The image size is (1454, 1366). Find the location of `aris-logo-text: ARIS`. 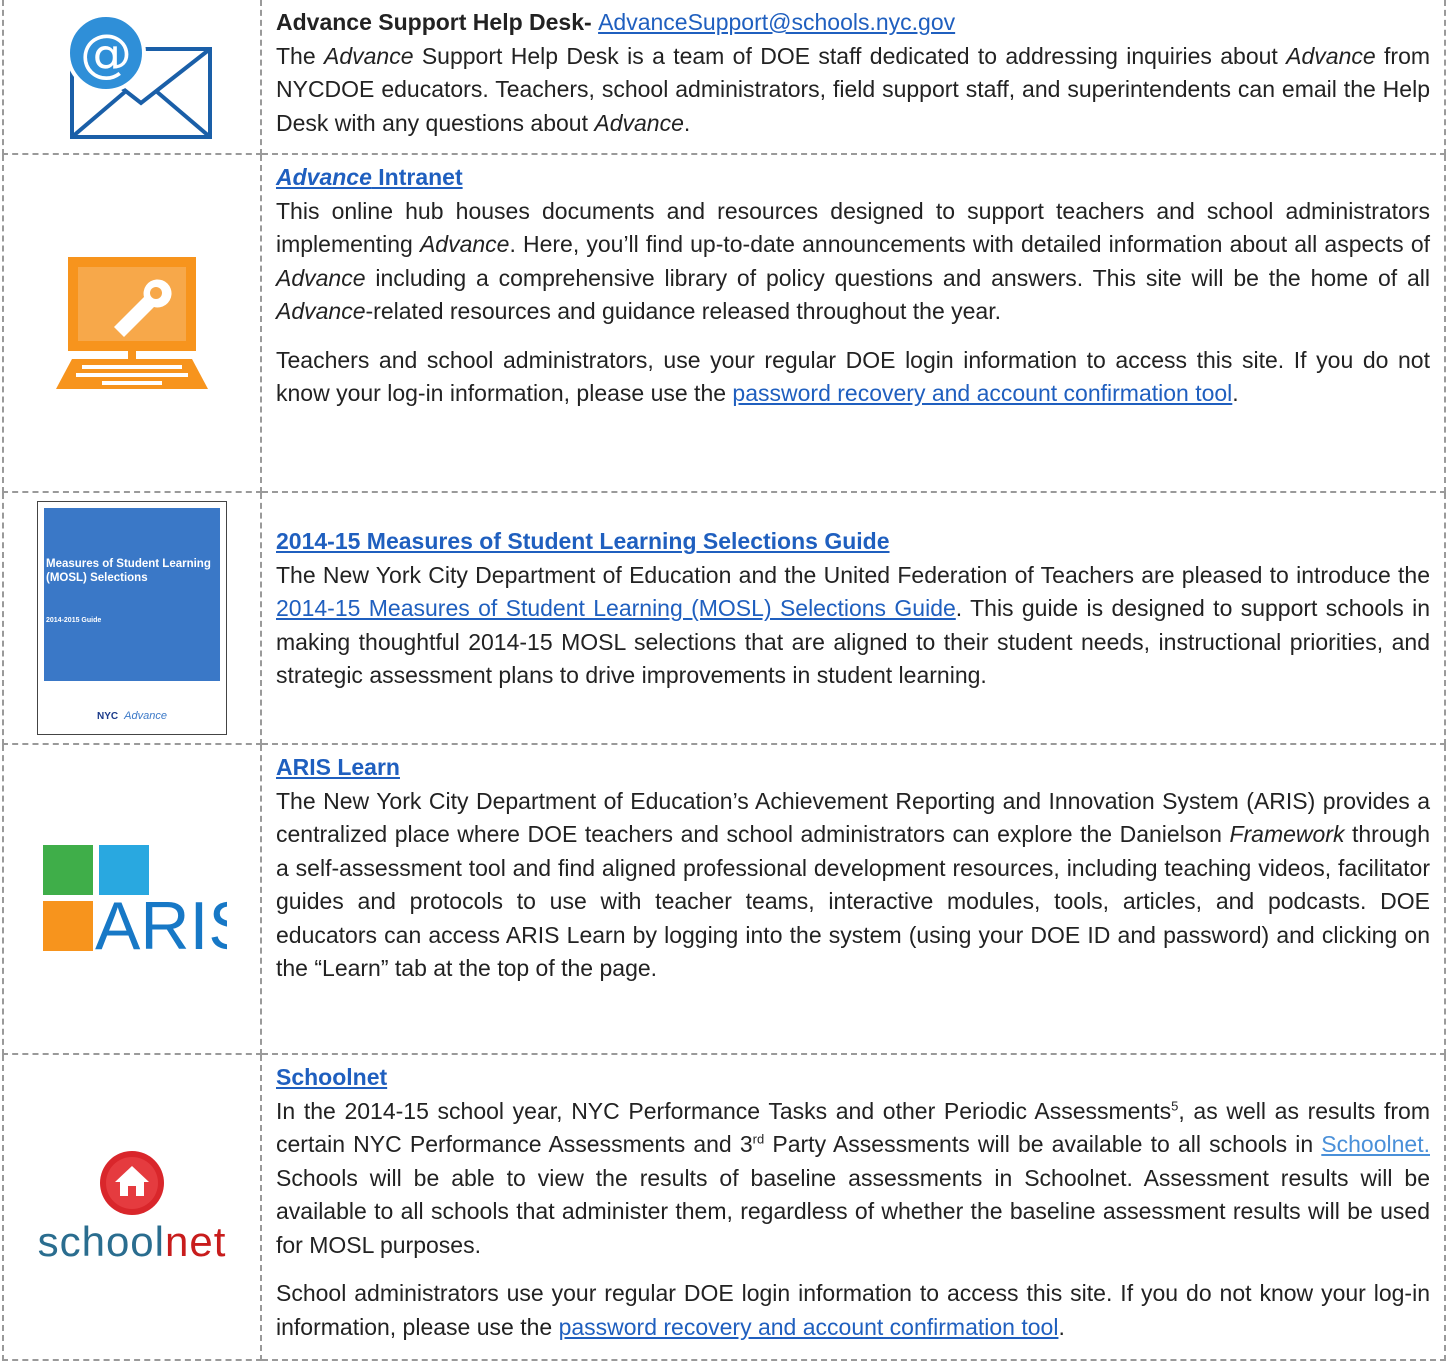

aris-logo-text: ARIS is located at coordinates (161, 923).